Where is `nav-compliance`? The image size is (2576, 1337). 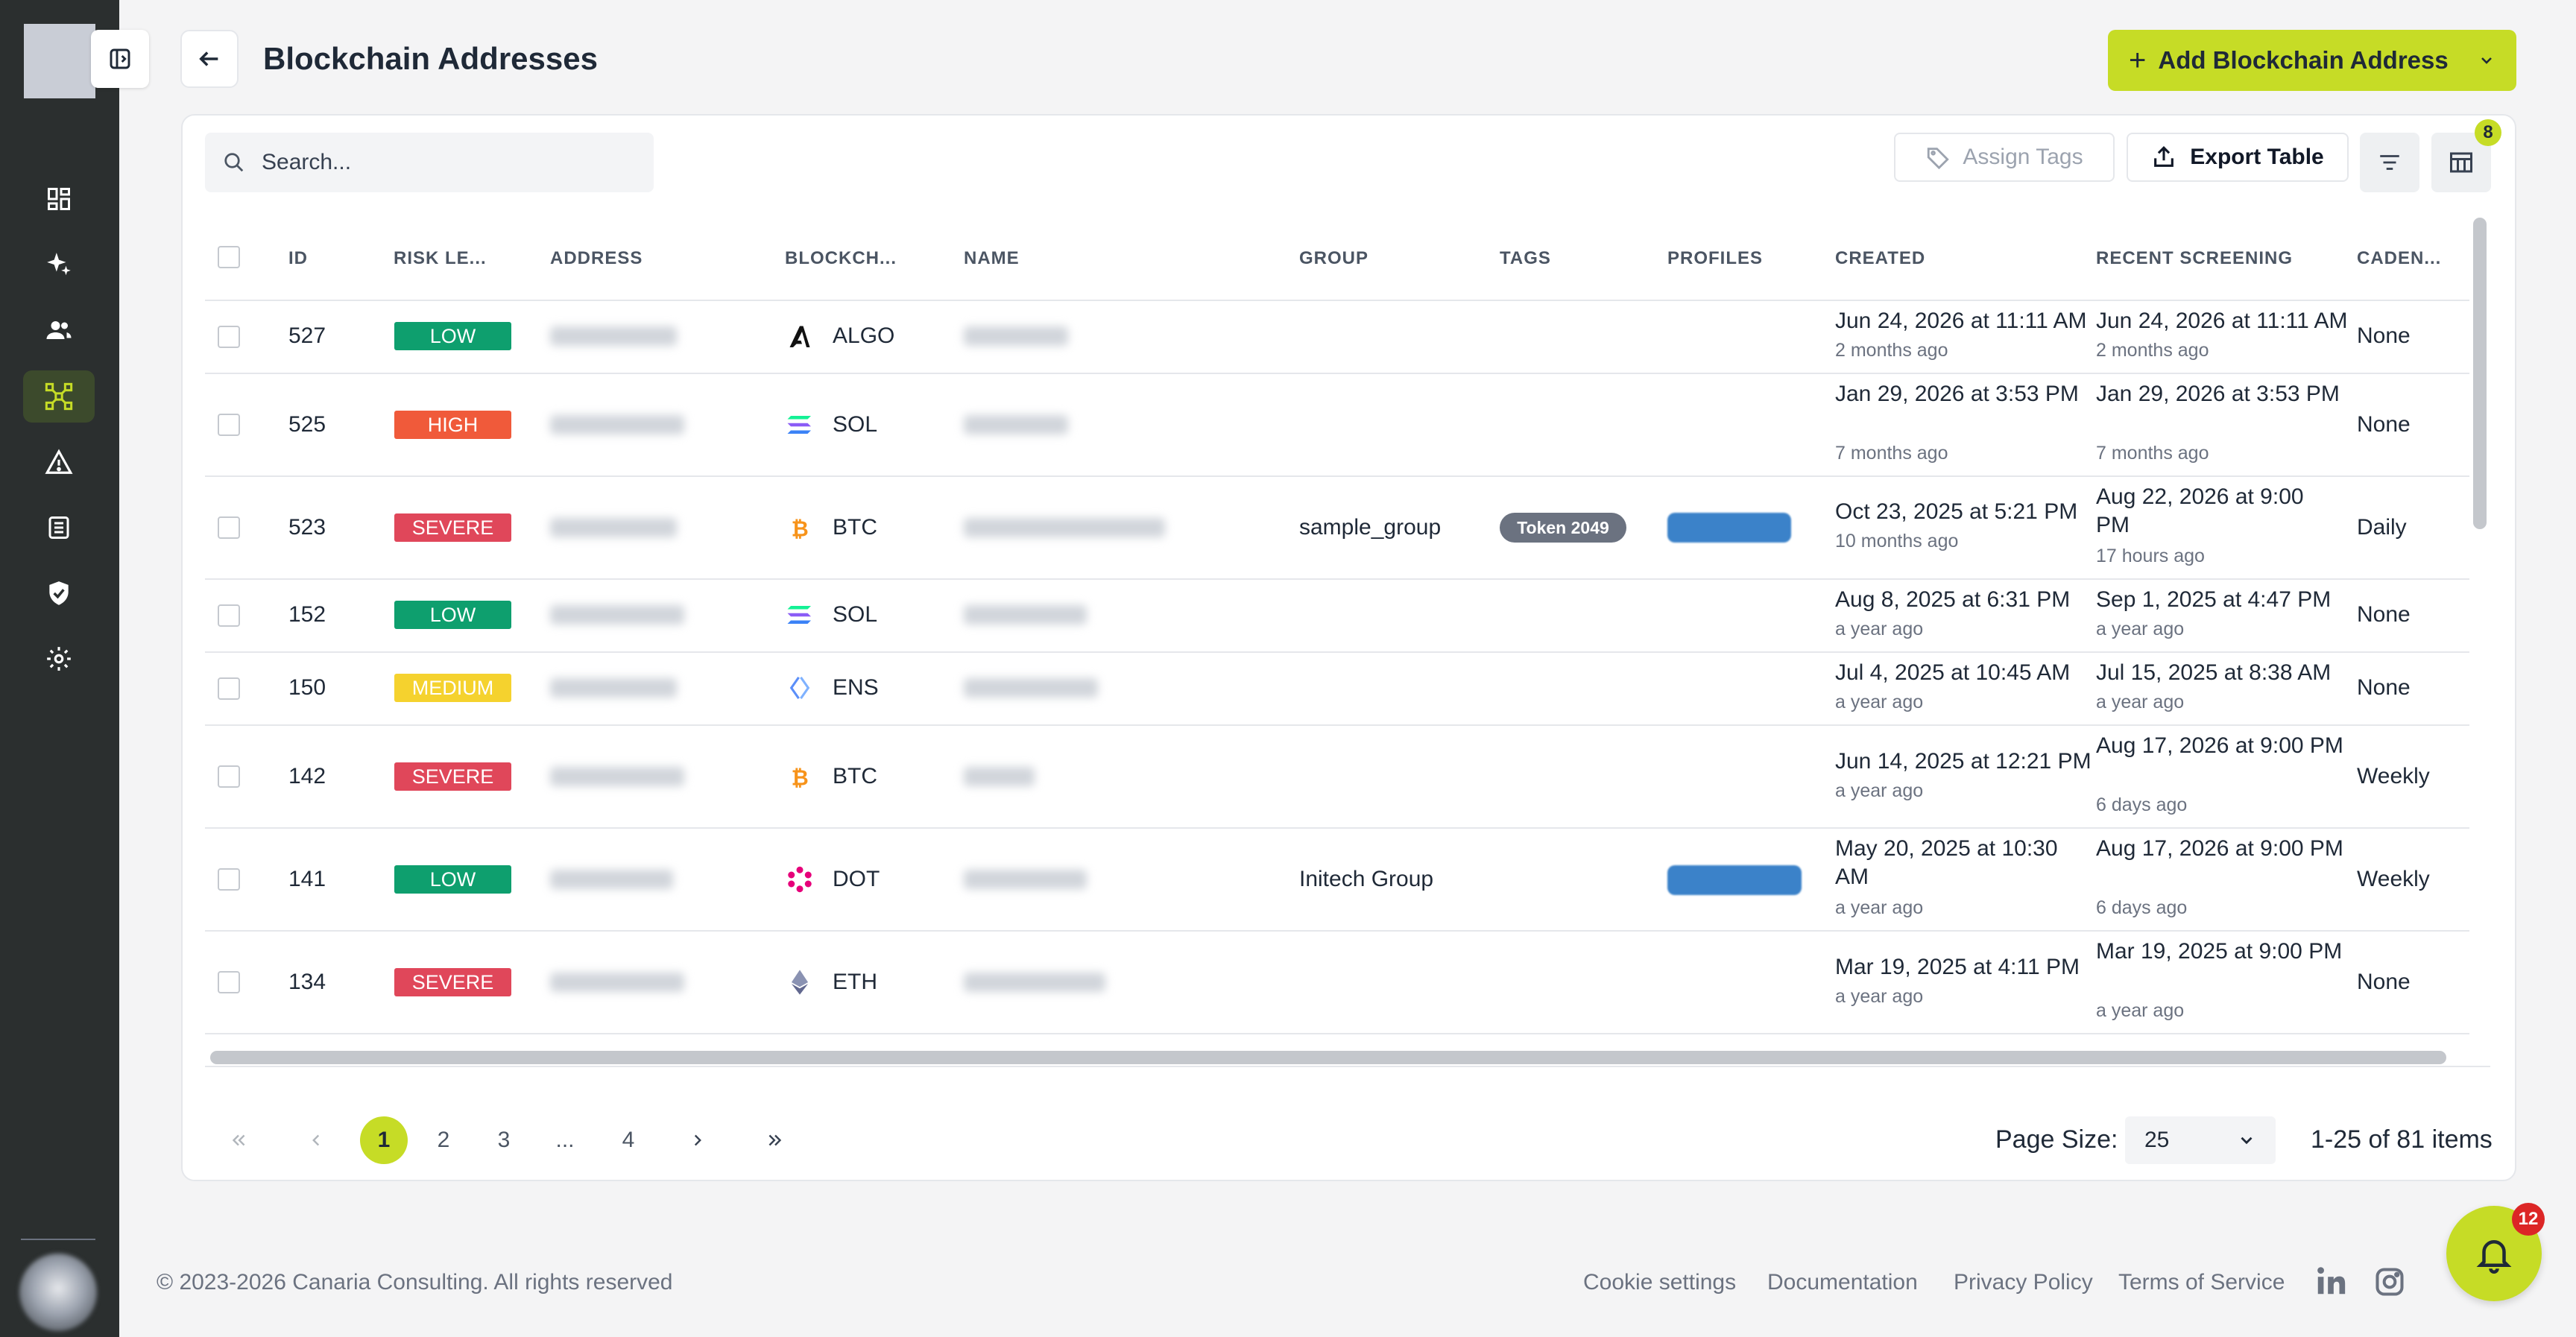
nav-compliance is located at coordinates (59, 593).